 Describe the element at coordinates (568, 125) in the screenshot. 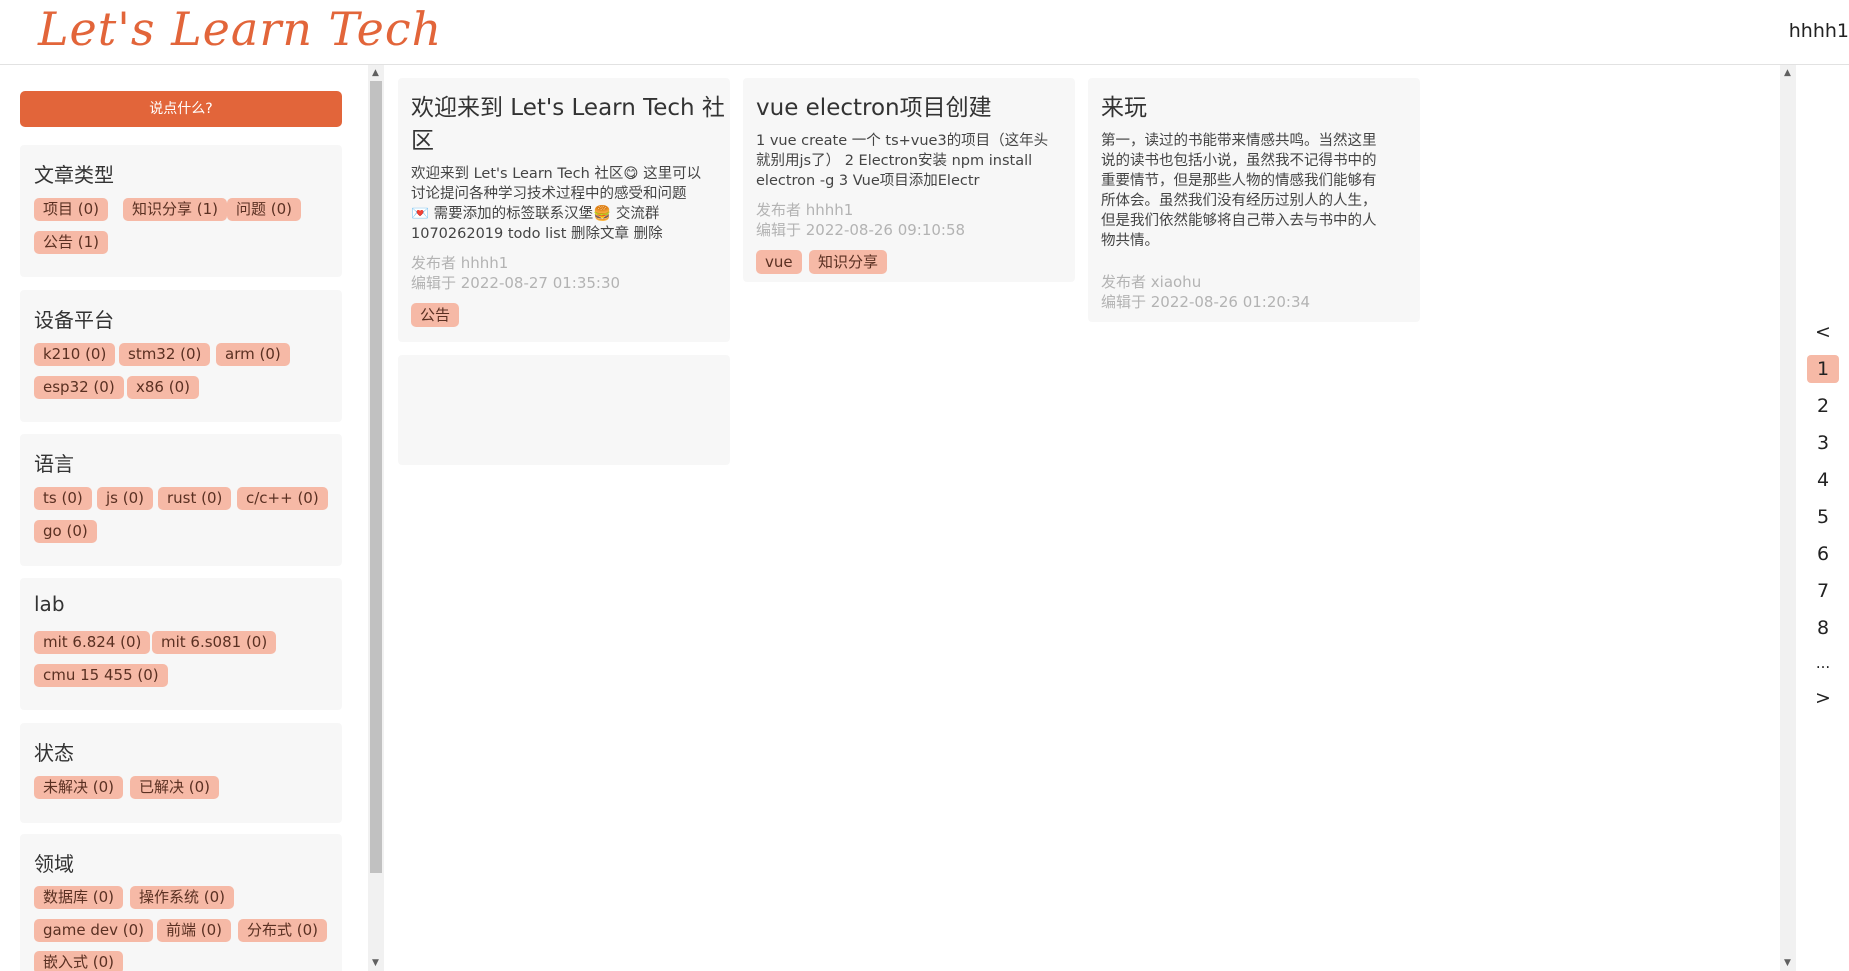

I see `post-title: 欢迎来到 Let's Learn Tech 社 区` at that location.